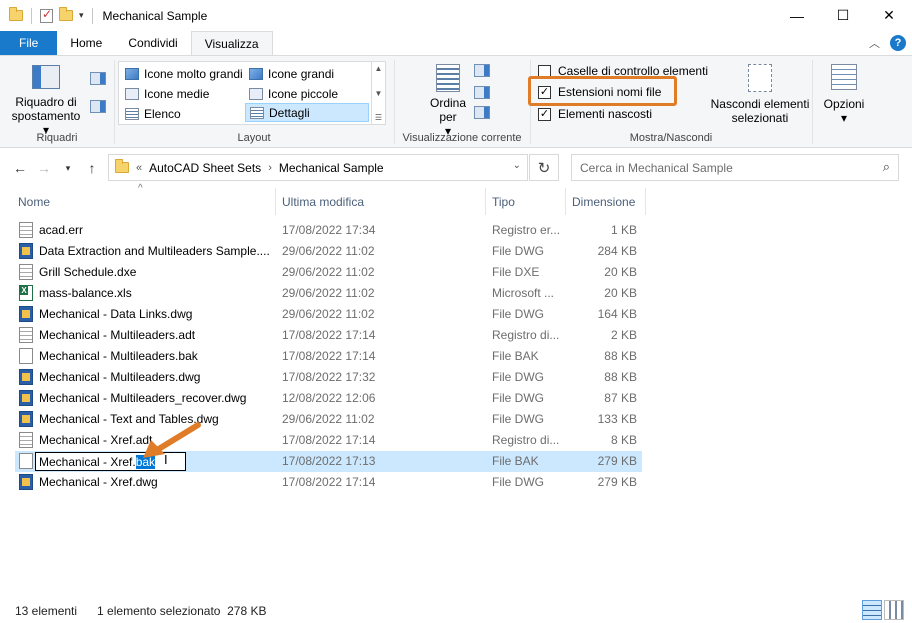 Image resolution: width=912 pixels, height=623 pixels. Describe the element at coordinates (671, 138) in the screenshot. I see `group-label-show-hide: Mostra/Nascondi` at that location.